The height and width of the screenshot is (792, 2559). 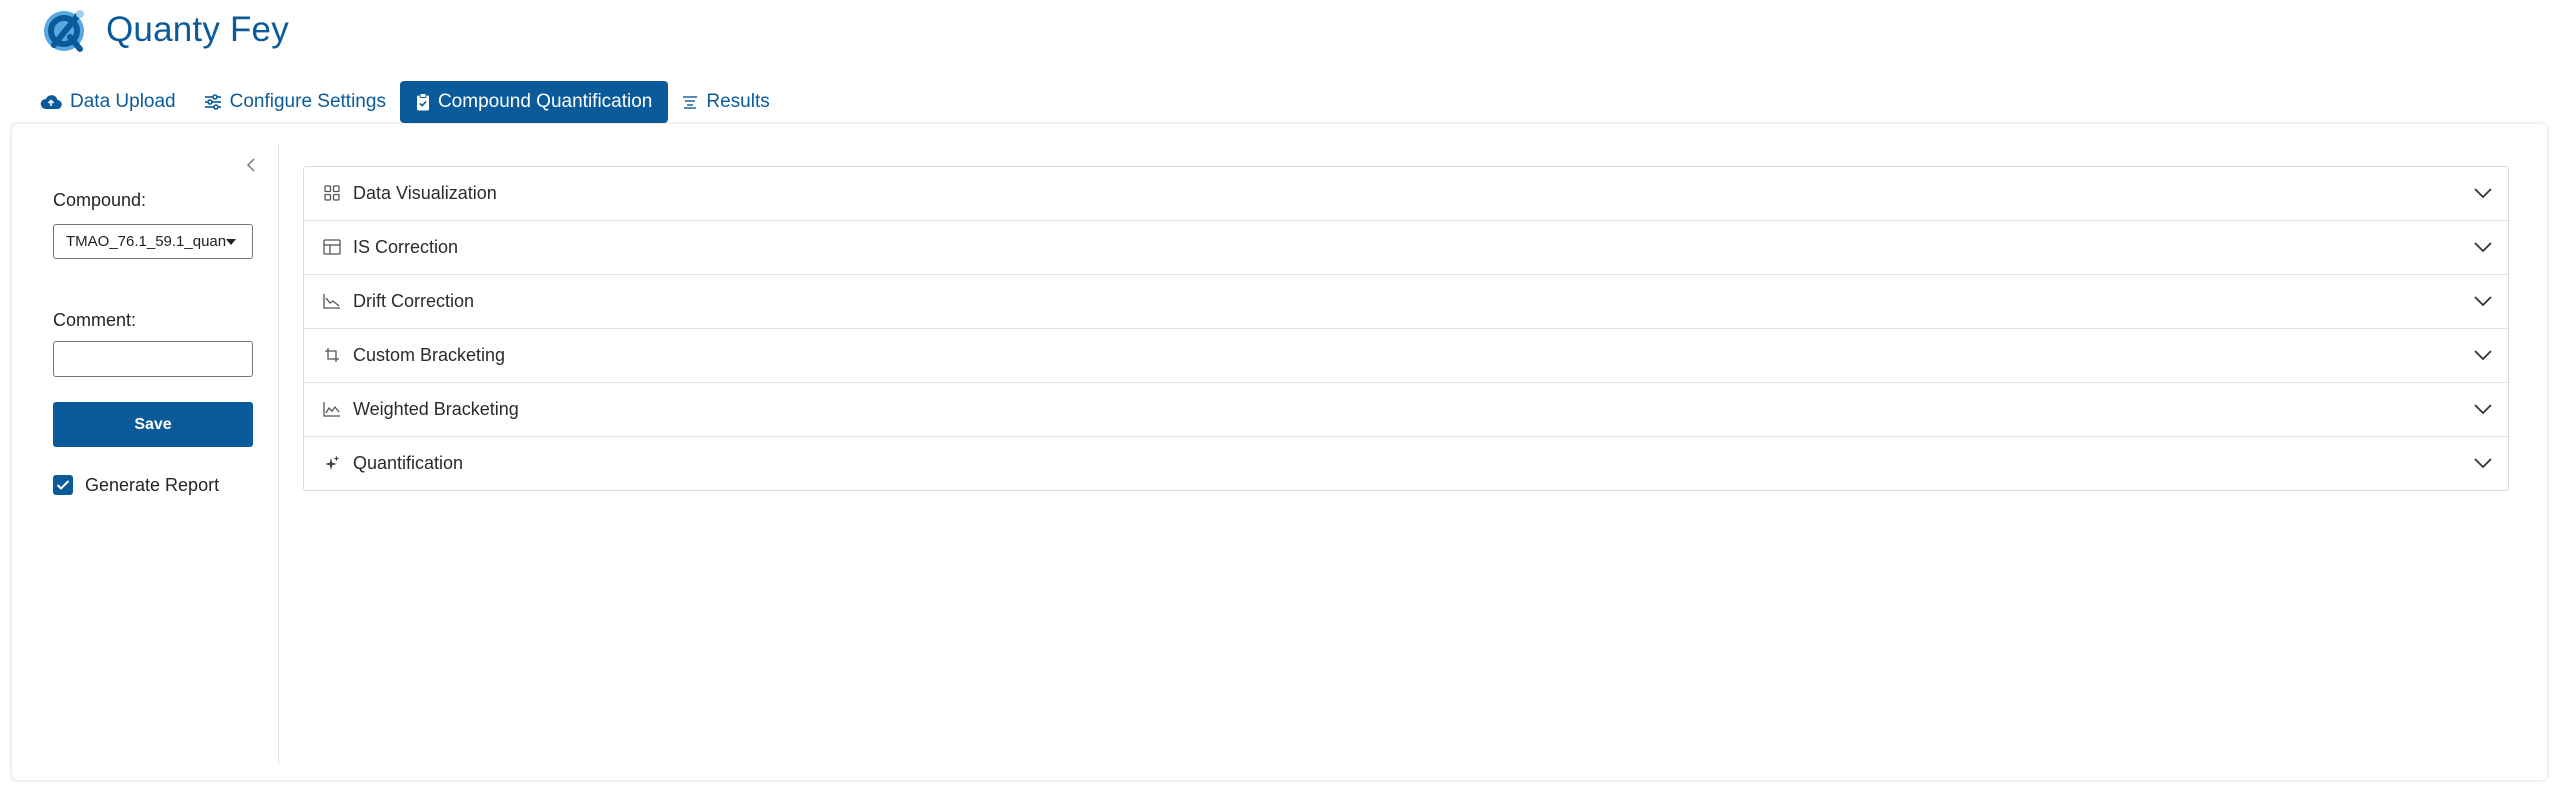 I want to click on clipboard-check-icon, so click(x=422, y=102).